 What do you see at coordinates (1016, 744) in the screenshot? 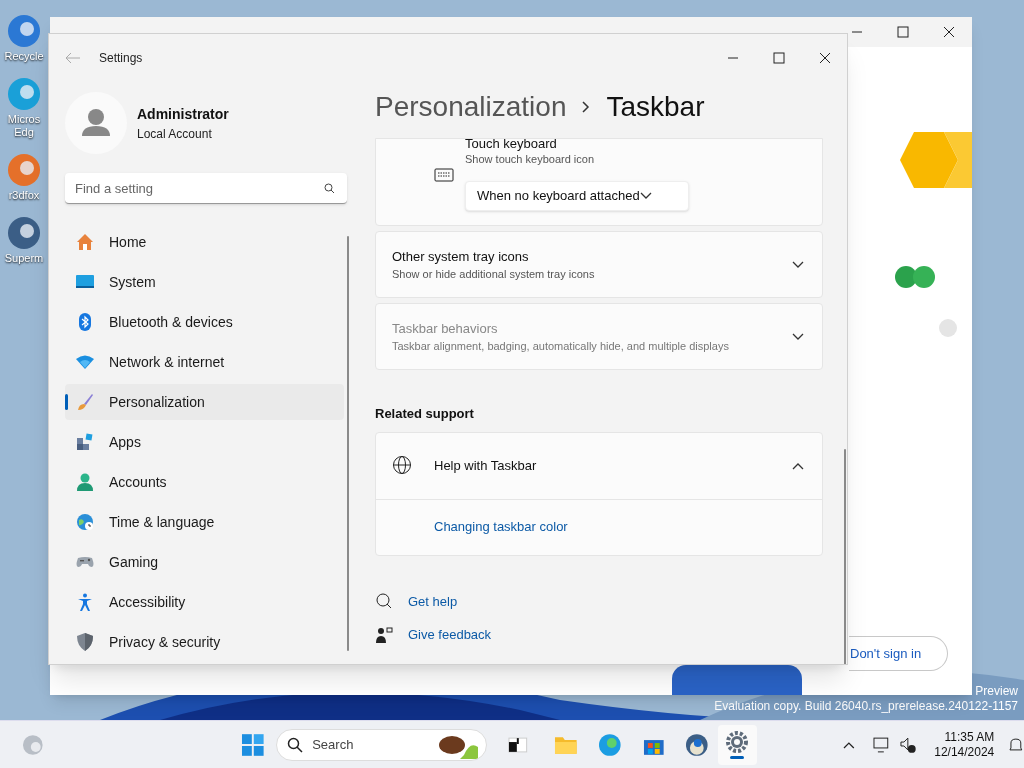
I see `notification-icon` at bounding box center [1016, 744].